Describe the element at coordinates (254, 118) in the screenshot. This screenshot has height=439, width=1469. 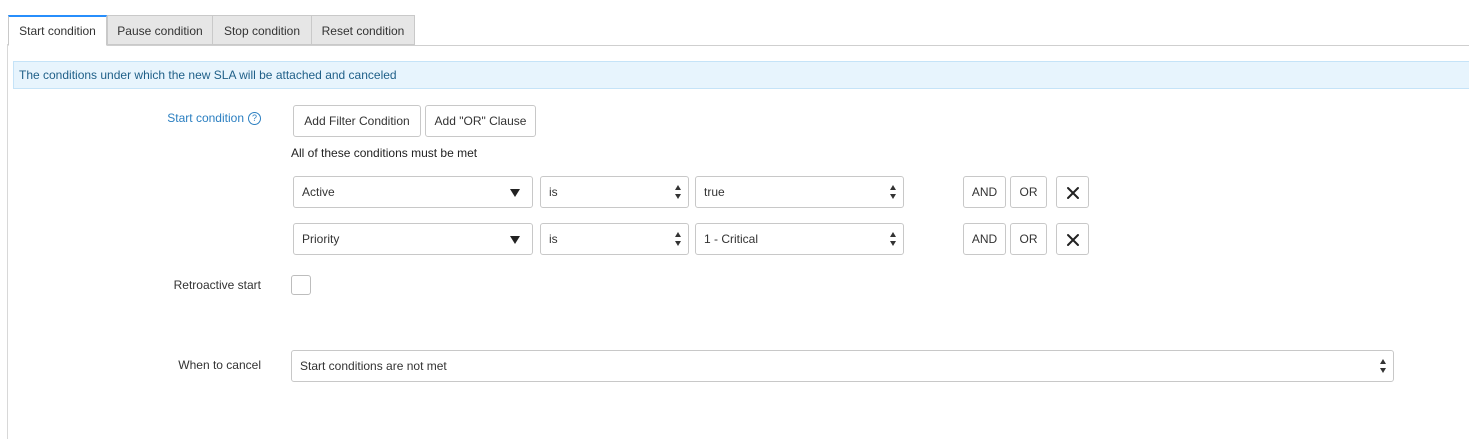
I see `help-icon: ?` at that location.